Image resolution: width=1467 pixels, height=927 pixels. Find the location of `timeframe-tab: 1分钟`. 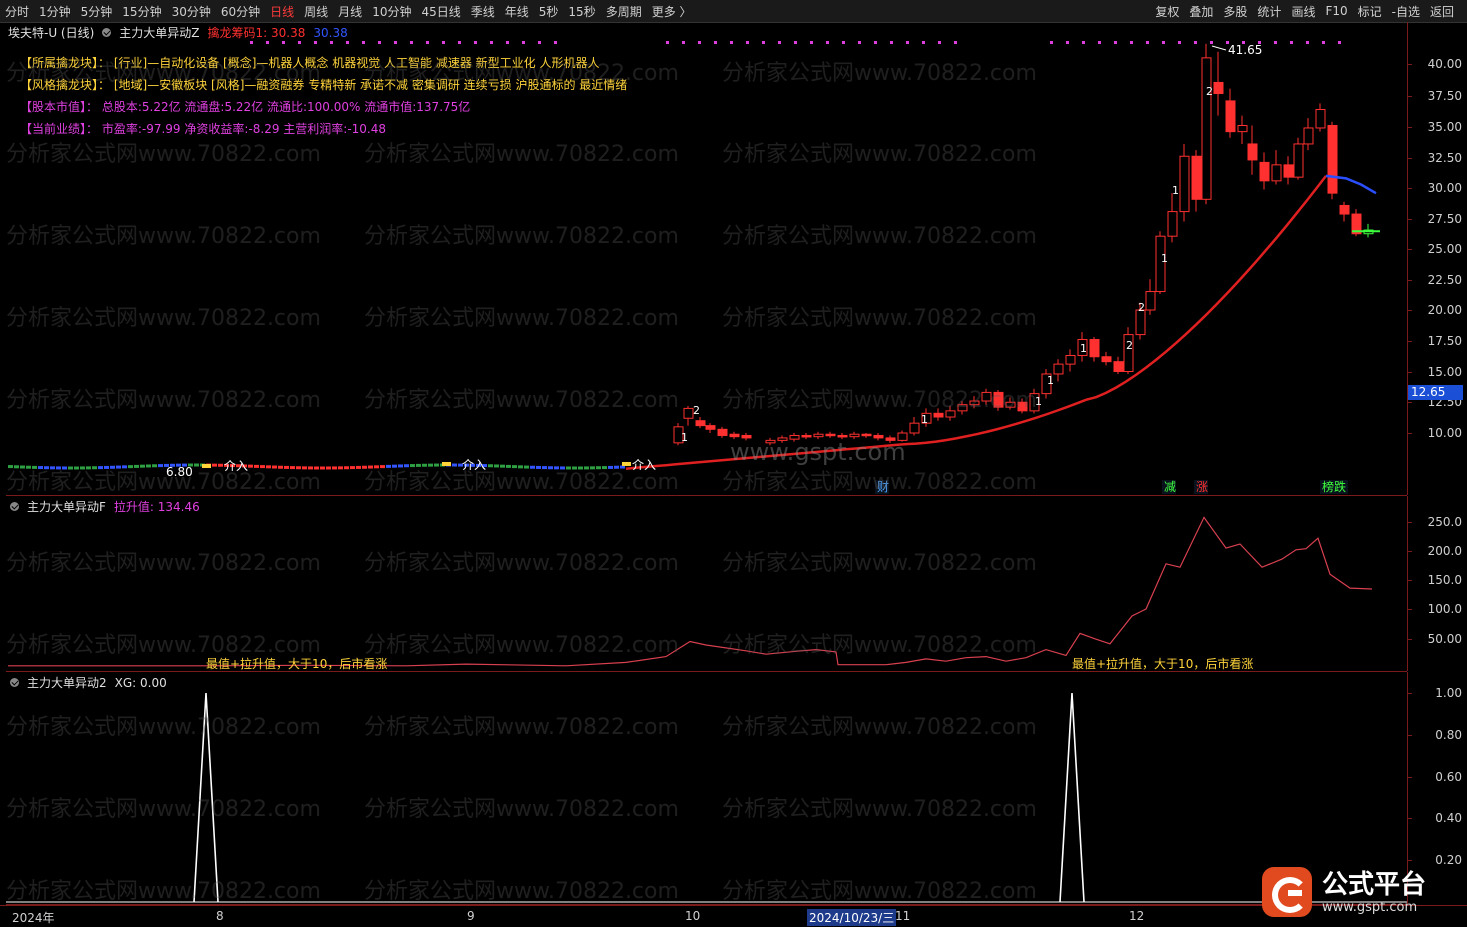

timeframe-tab: 1分钟 is located at coordinates (55, 11).